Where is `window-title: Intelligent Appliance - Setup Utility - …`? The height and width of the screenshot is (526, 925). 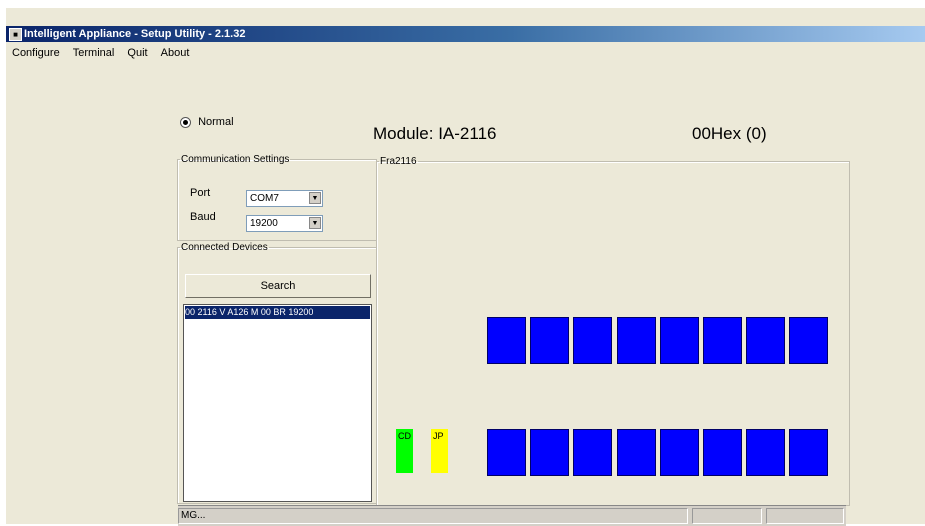
window-title: Intelligent Appliance - Setup Utility - … is located at coordinates (135, 34).